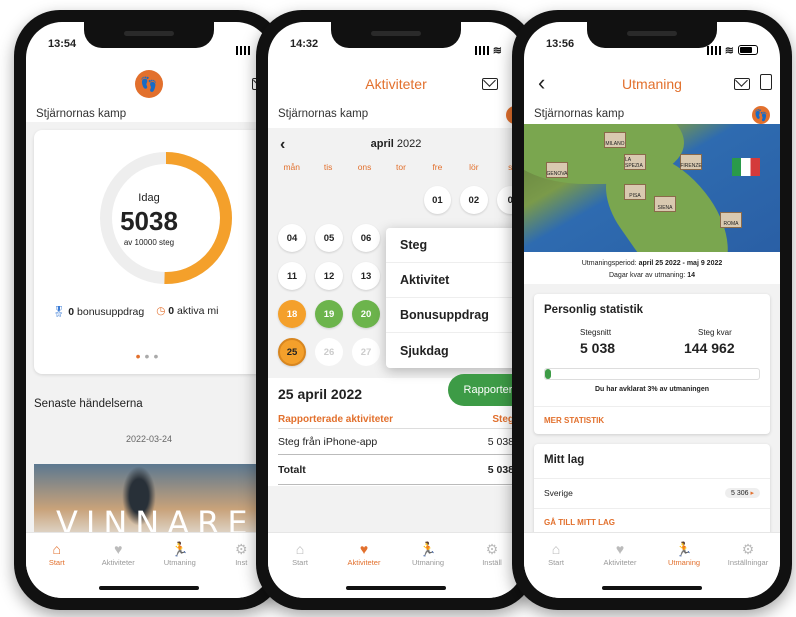 The height and width of the screenshot is (617, 796). What do you see at coordinates (59, 312) in the screenshot?
I see `badge-icon: 🎖` at bounding box center [59, 312].